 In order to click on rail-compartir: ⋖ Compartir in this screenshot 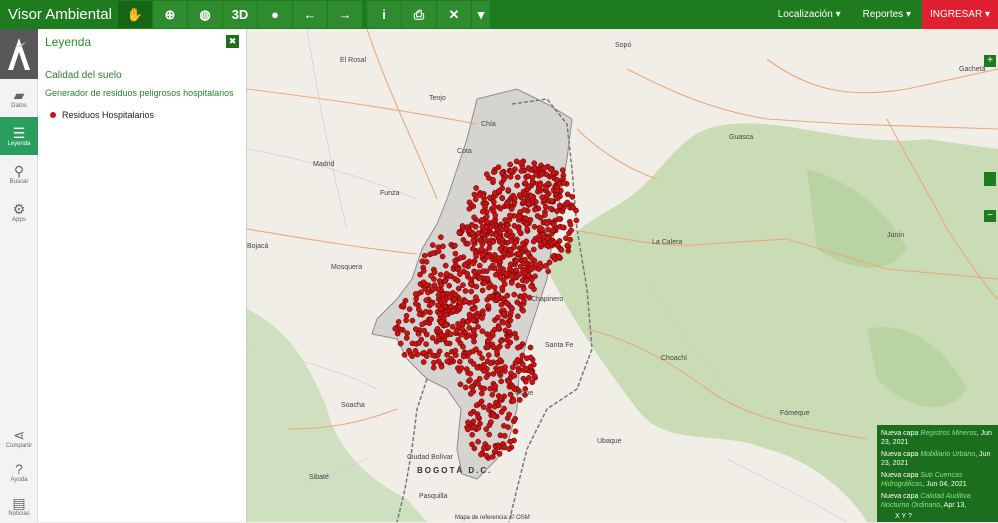, I will do `click(19, 438)`.